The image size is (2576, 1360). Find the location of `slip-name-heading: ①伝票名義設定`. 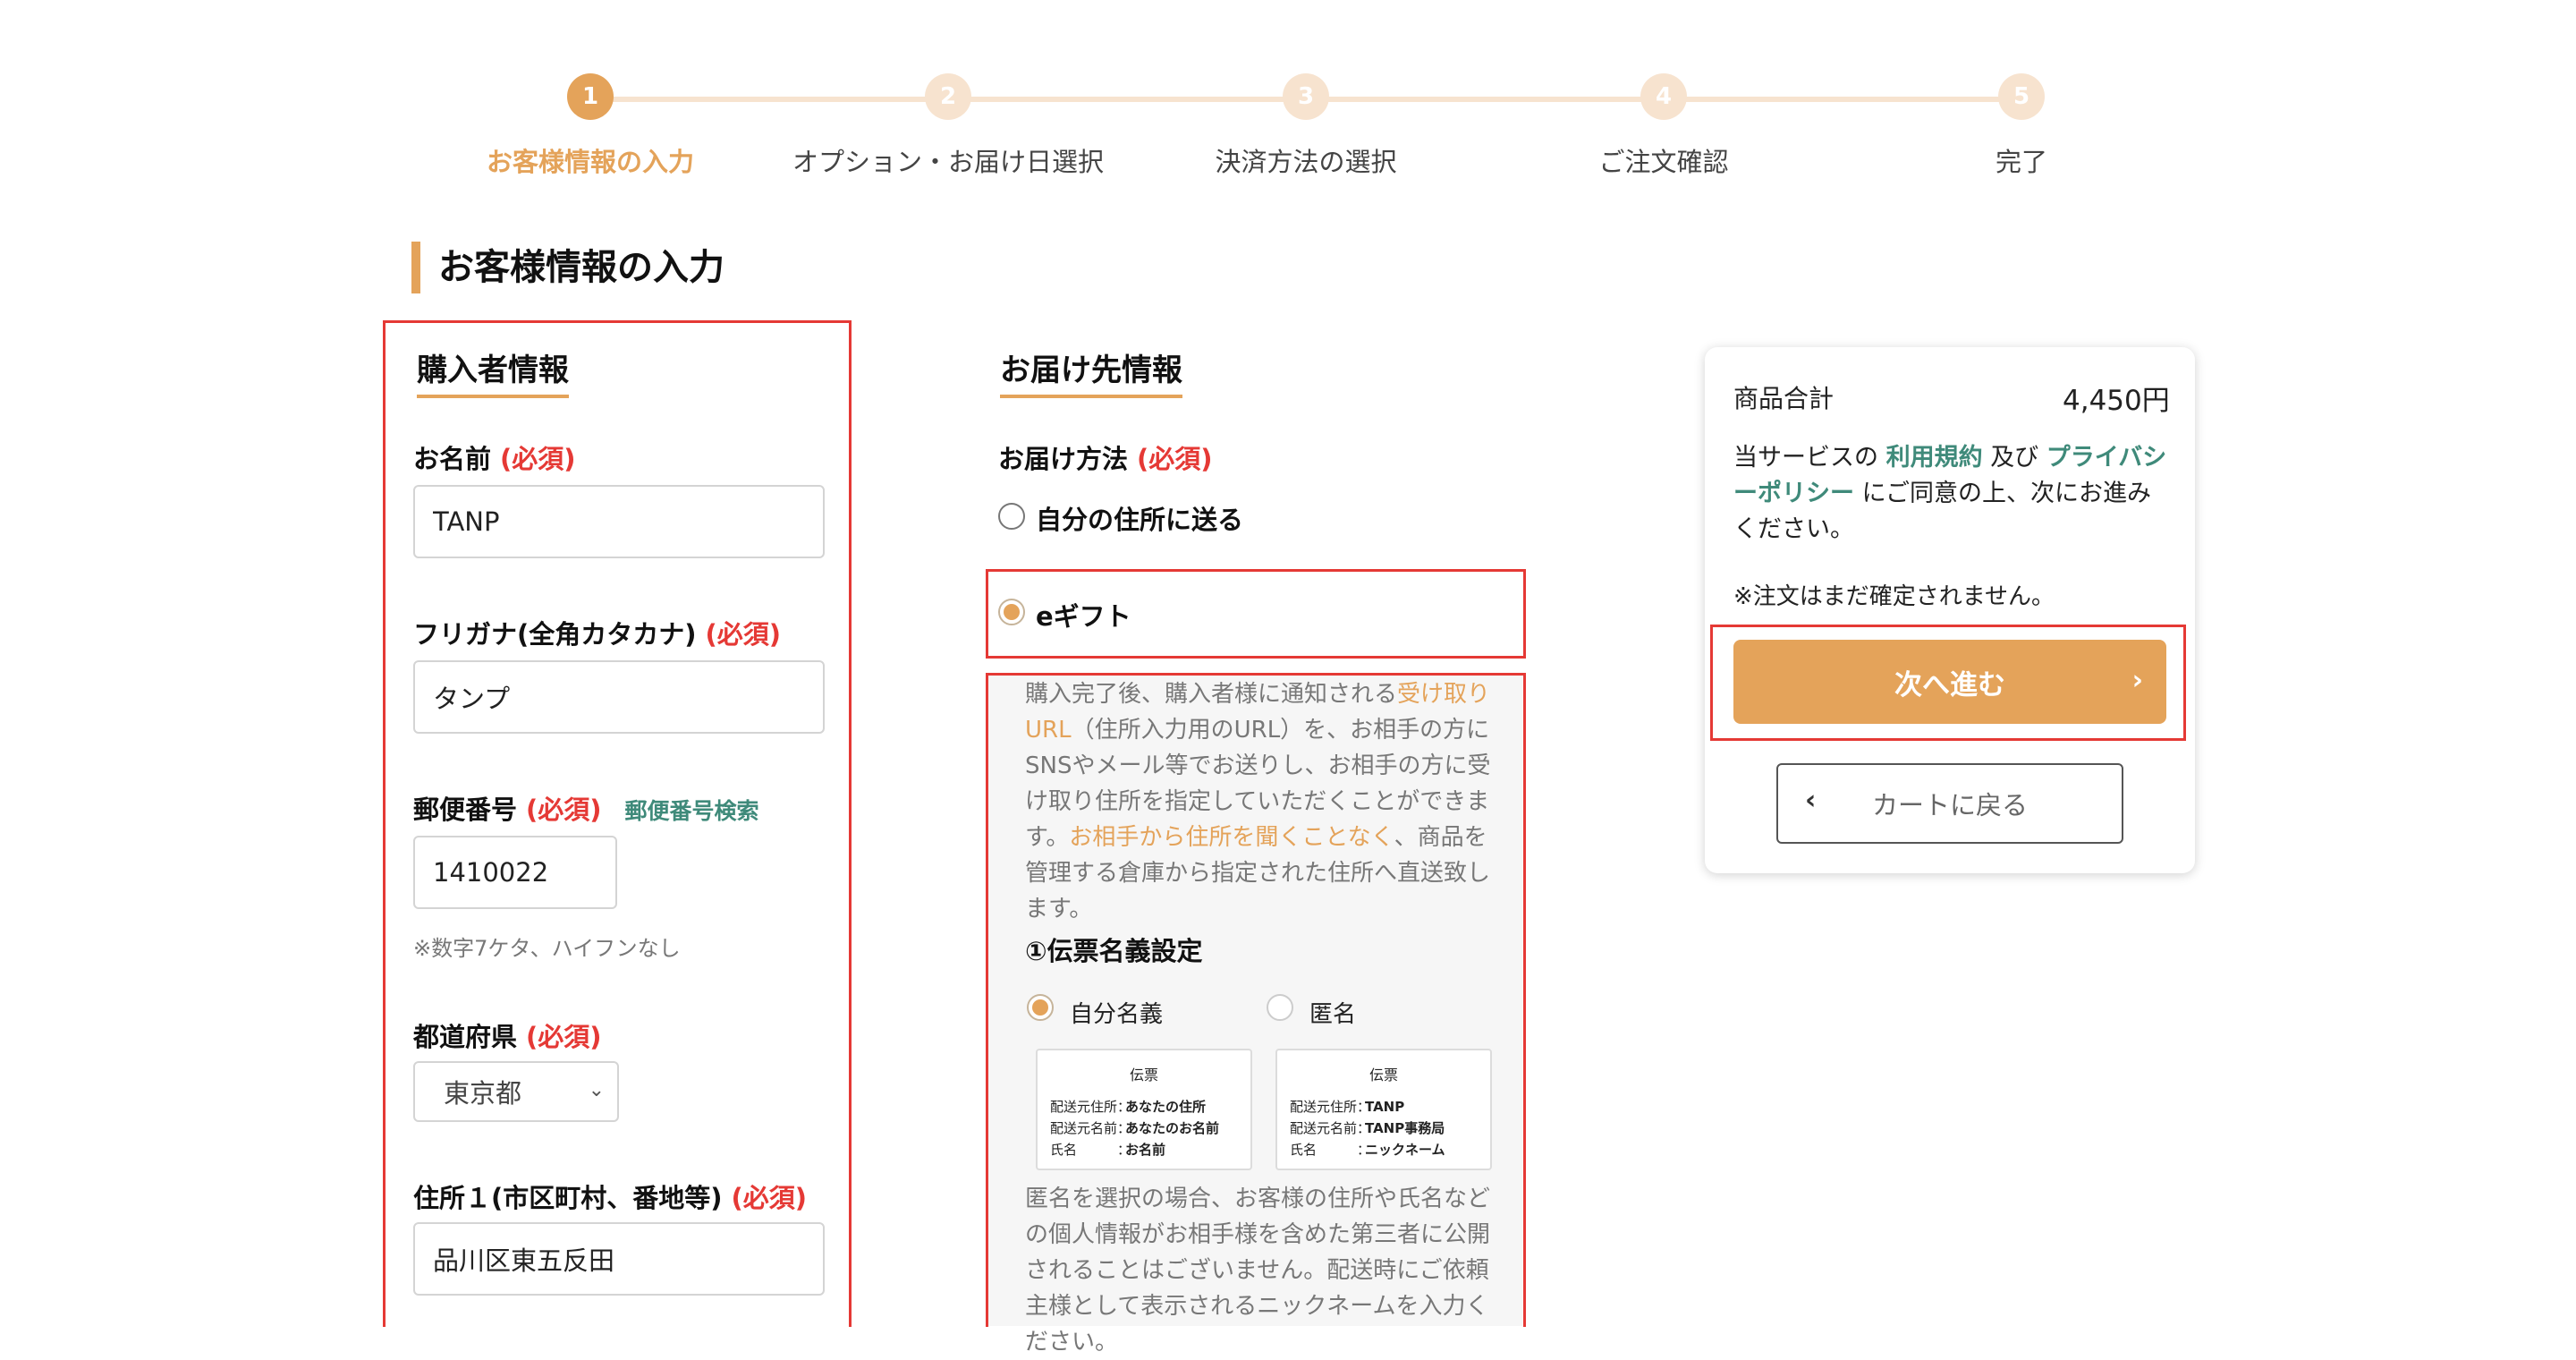

slip-name-heading: ①伝票名義設定 is located at coordinates (1114, 951).